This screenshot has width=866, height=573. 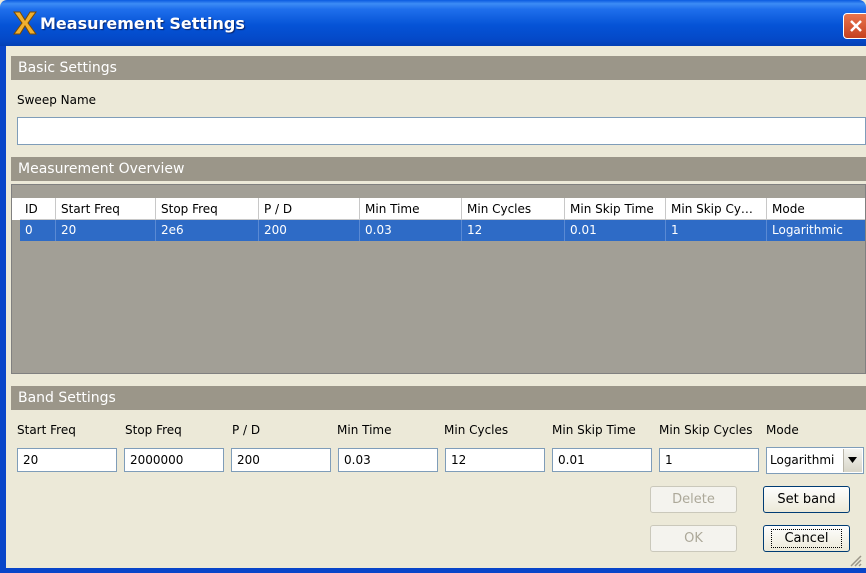 What do you see at coordinates (153, 430) in the screenshot?
I see `stop-freq-label: Stop Freq` at bounding box center [153, 430].